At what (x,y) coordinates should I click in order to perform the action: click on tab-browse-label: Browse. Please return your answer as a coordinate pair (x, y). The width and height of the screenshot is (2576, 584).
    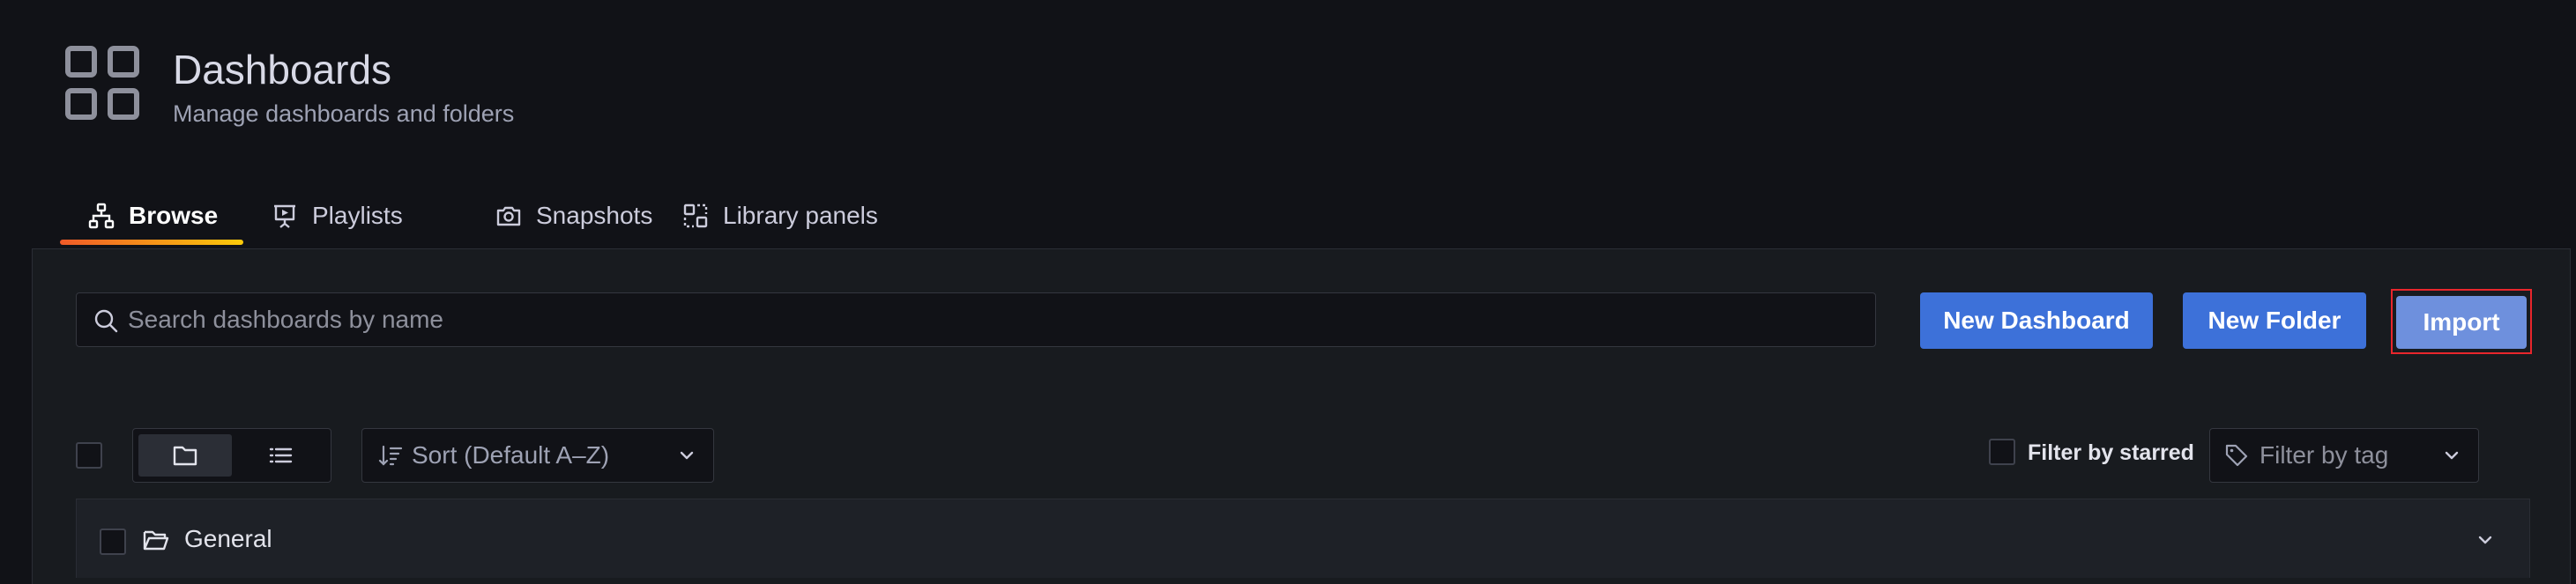
    Looking at the image, I should click on (174, 215).